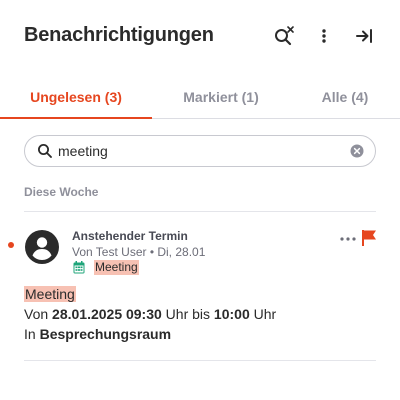  What do you see at coordinates (139, 252) in the screenshot?
I see `notification-meta: Von Test User • Di, 28.01` at bounding box center [139, 252].